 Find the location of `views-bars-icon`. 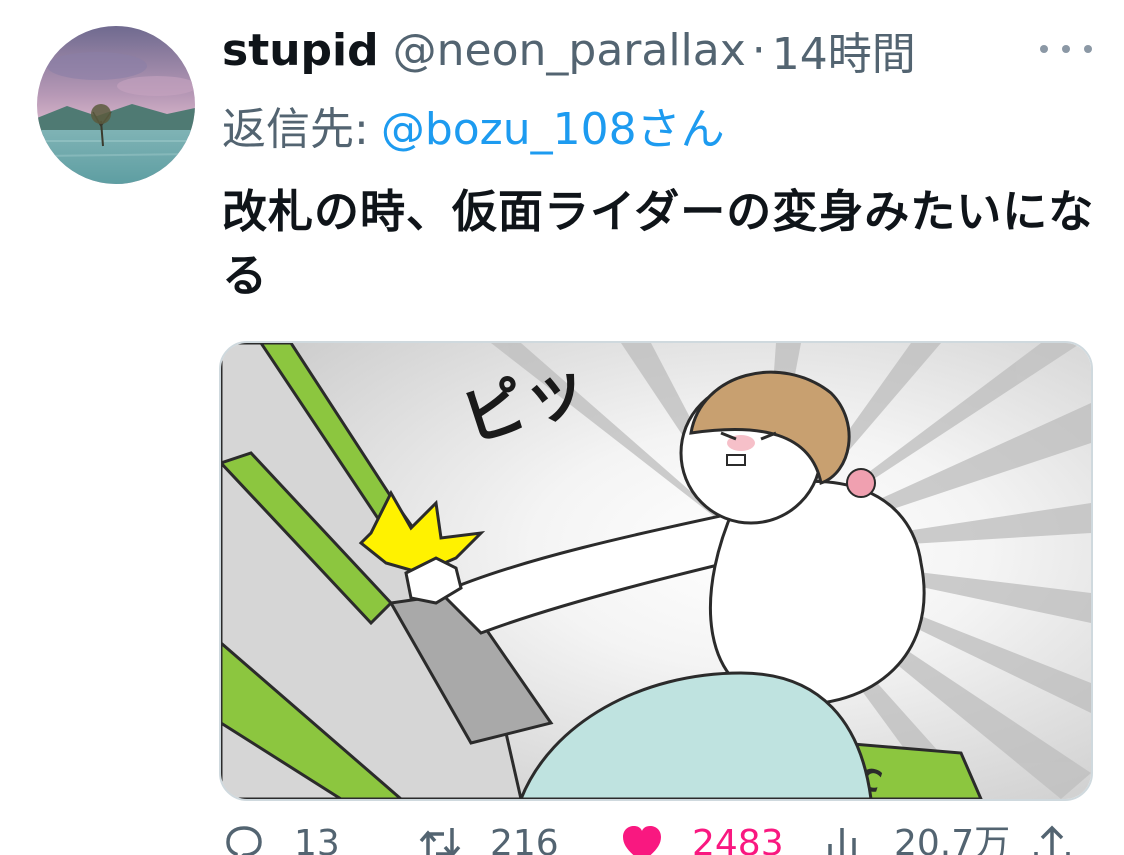

views-bars-icon is located at coordinates (842, 841).